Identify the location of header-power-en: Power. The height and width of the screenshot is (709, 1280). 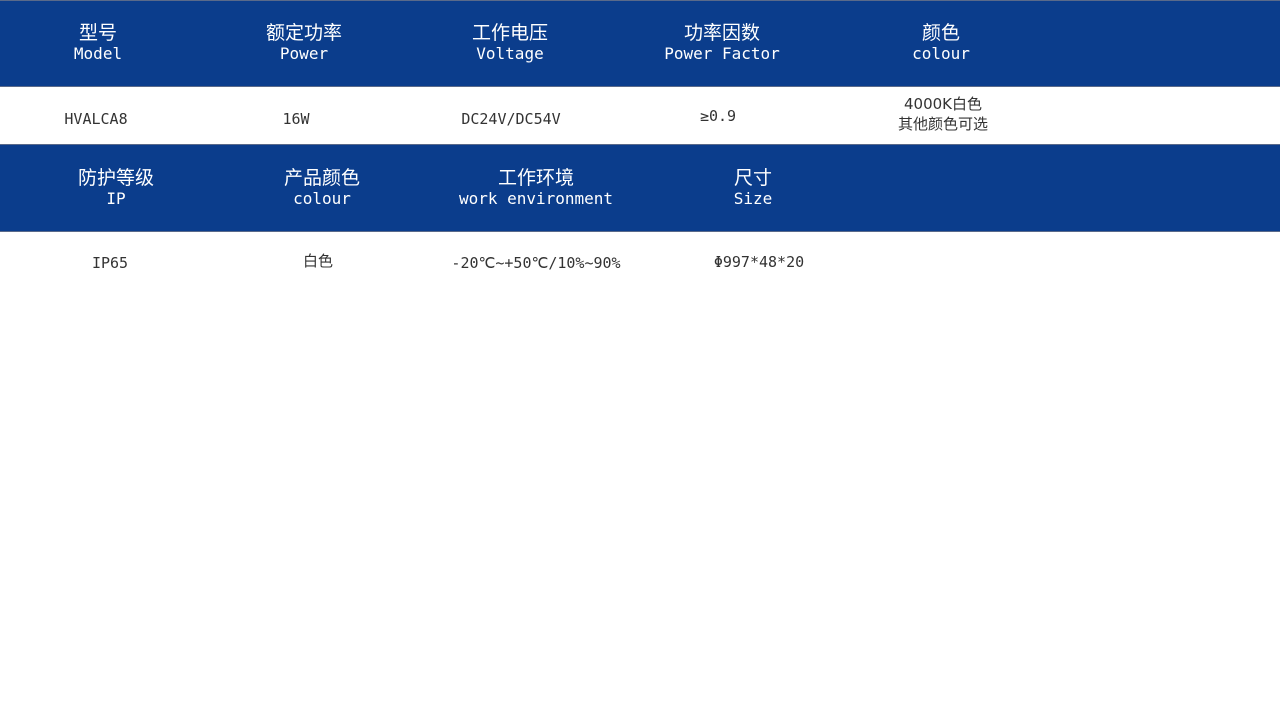
(304, 53).